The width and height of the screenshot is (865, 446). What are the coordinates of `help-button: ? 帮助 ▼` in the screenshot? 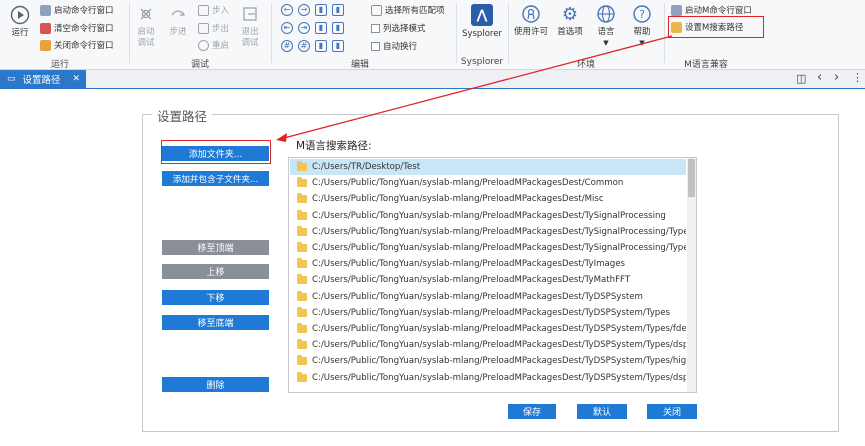 It's located at (642, 26).